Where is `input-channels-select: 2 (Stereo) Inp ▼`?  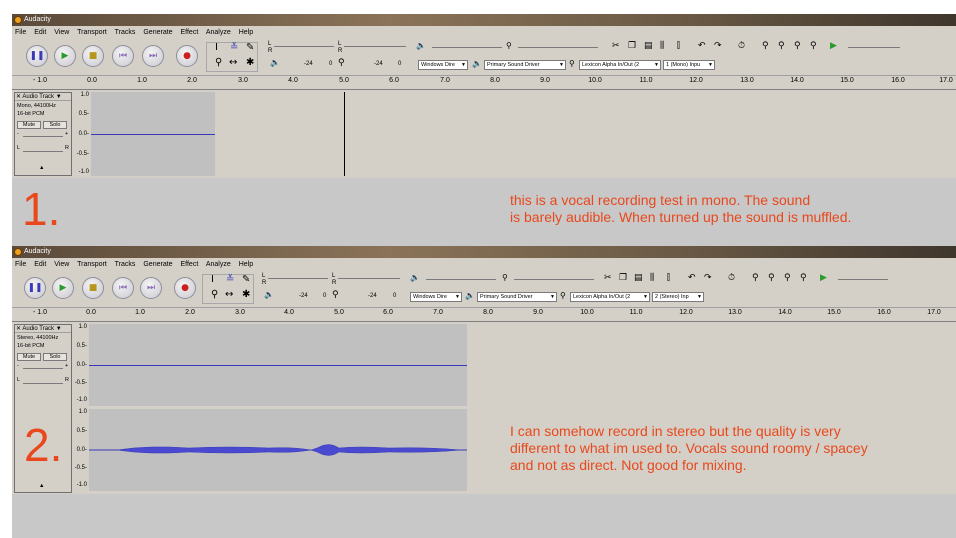 input-channels-select: 2 (Stereo) Inp ▼ is located at coordinates (678, 297).